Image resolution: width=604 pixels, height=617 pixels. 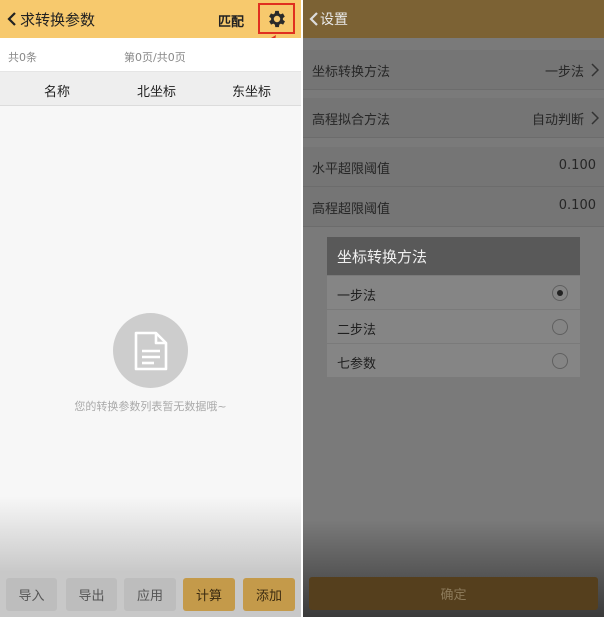 What do you see at coordinates (453, 326) in the screenshot?
I see `option-two-step: 二步法` at bounding box center [453, 326].